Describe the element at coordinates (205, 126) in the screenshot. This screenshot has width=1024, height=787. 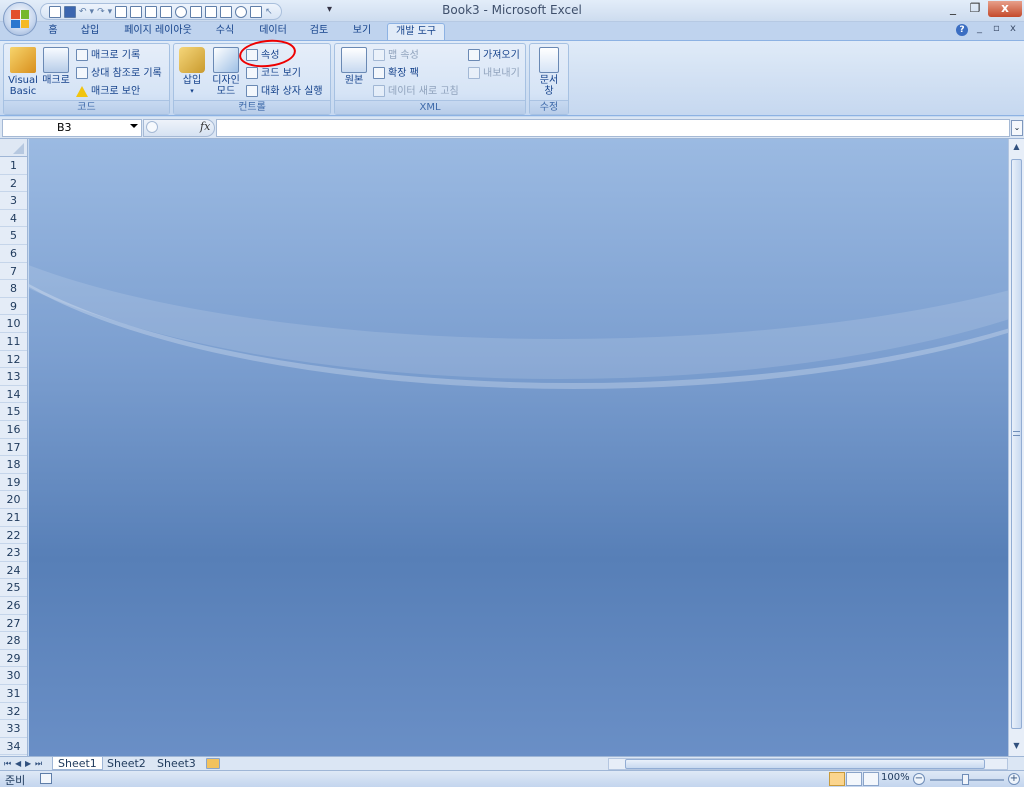
I see `insert-function-icon: fx` at that location.